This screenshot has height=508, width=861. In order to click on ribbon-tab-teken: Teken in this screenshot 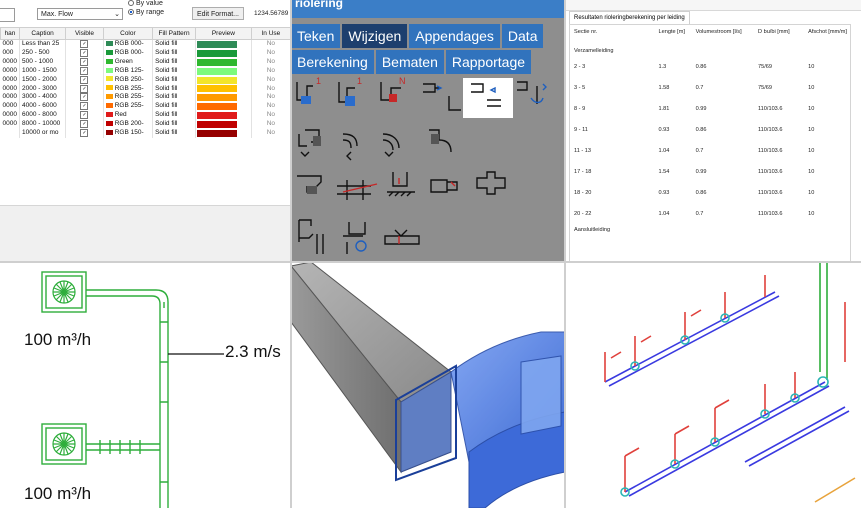, I will do `click(316, 36)`.